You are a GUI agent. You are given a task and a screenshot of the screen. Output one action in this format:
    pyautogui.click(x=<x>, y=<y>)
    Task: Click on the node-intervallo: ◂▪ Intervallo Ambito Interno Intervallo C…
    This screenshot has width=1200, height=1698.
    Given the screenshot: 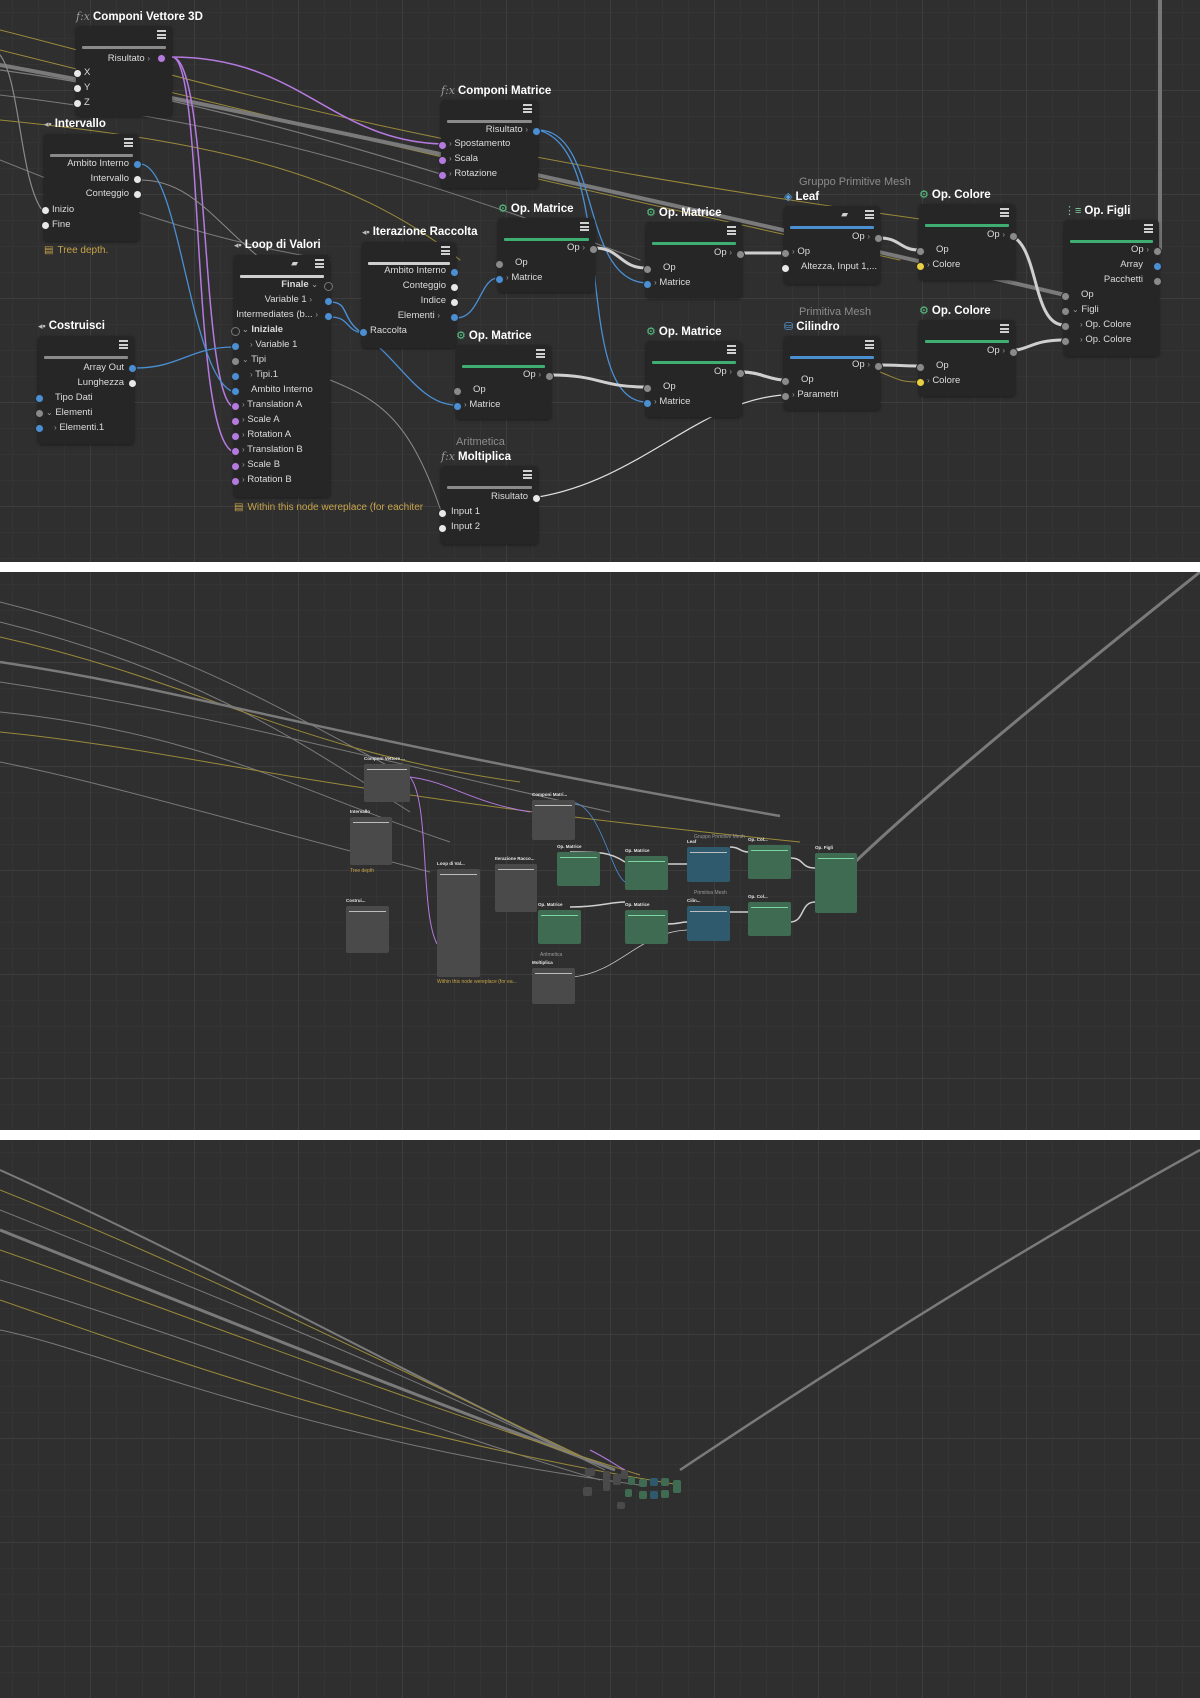 What is the action you would take?
    pyautogui.click(x=91, y=179)
    